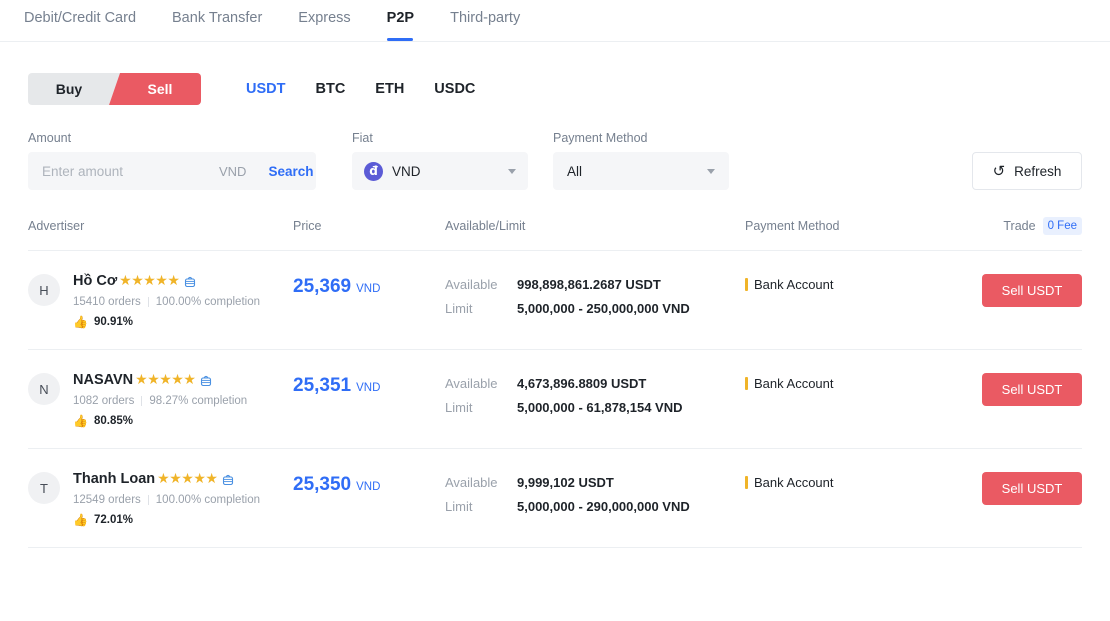 This screenshot has height=621, width=1110. I want to click on advertiser-name-row: Thanh Loan ★★★★★, so click(166, 479).